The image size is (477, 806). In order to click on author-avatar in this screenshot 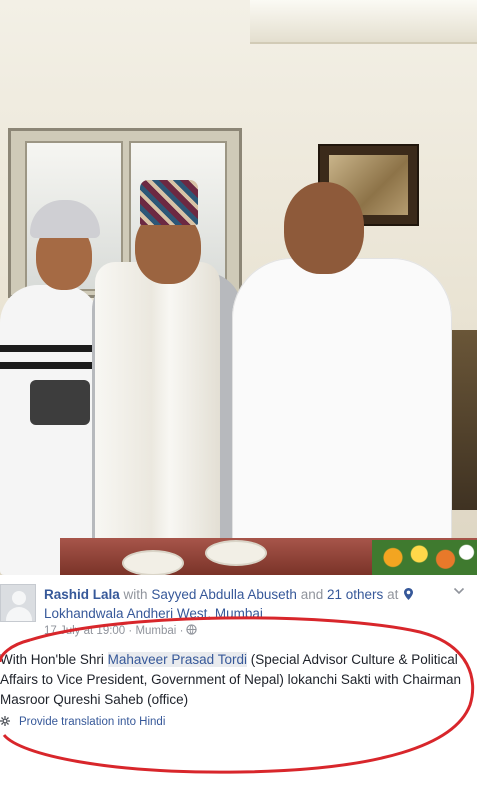, I will do `click(18, 603)`.